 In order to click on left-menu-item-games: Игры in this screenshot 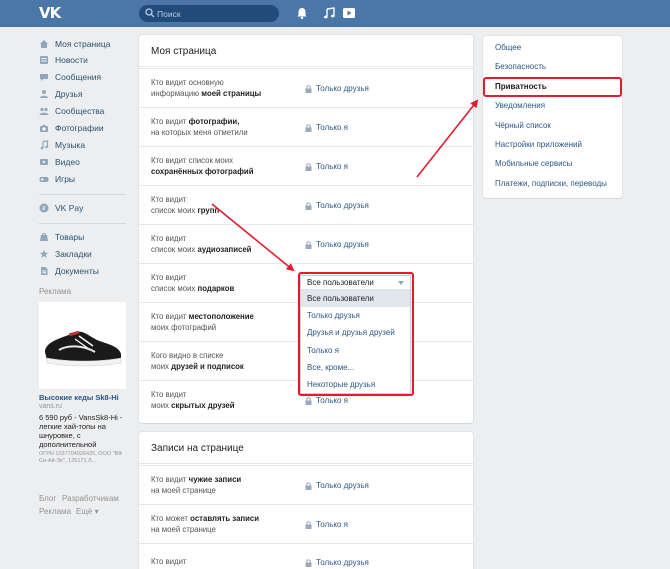, I will do `click(57, 179)`.